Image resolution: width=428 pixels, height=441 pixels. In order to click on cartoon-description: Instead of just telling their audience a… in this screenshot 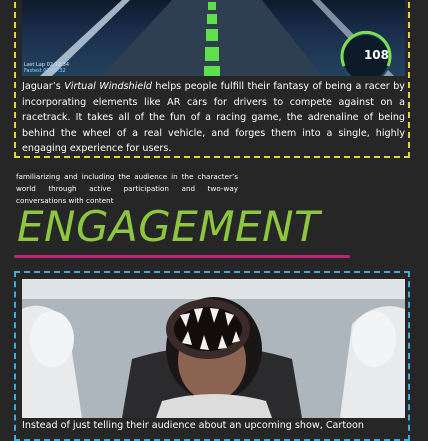, I will do `click(193, 425)`.